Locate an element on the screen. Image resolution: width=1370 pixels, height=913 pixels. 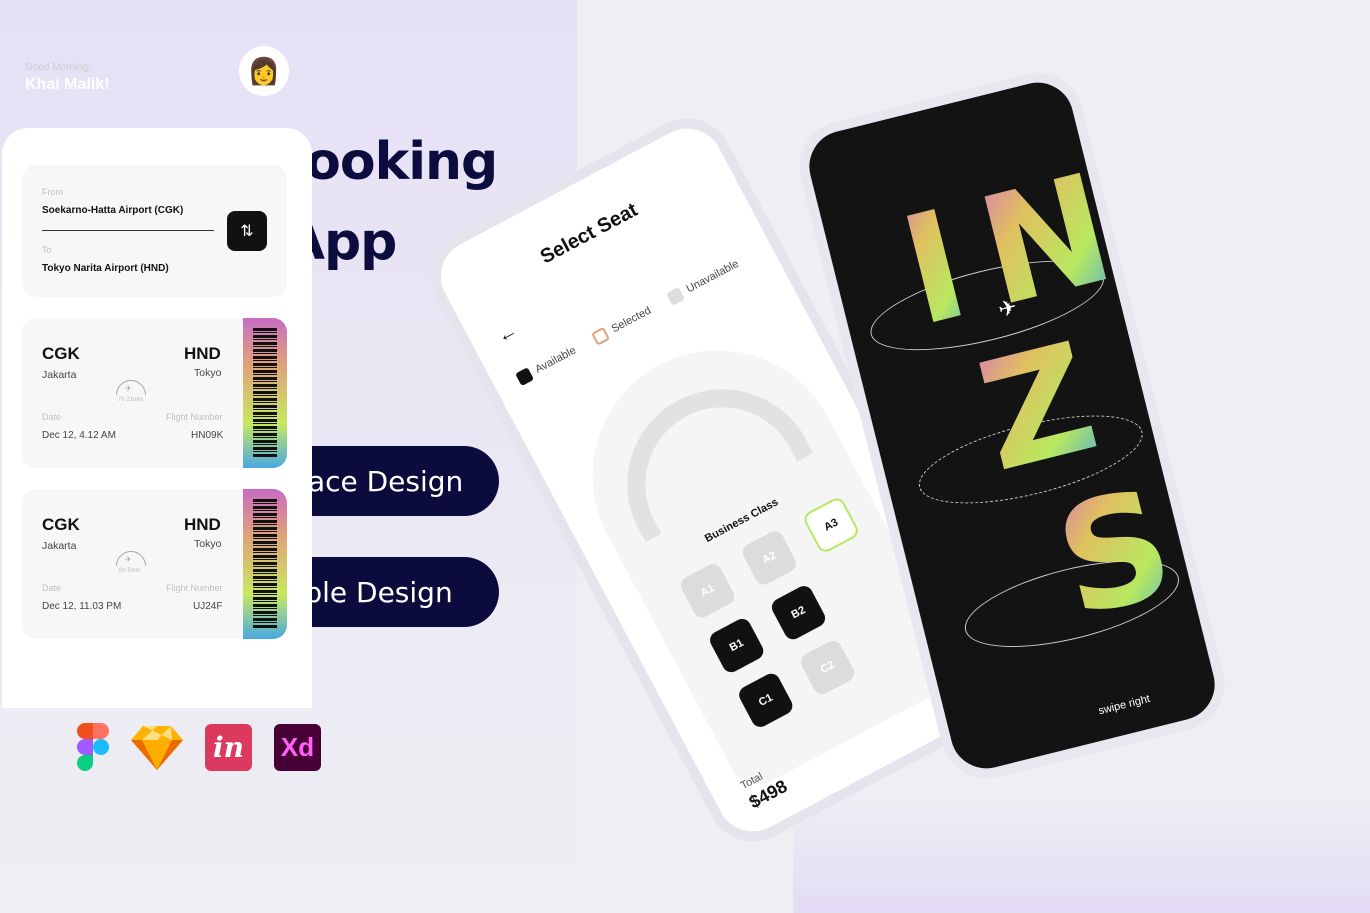
tool-icons: in Xd is located at coordinates (199, 747).